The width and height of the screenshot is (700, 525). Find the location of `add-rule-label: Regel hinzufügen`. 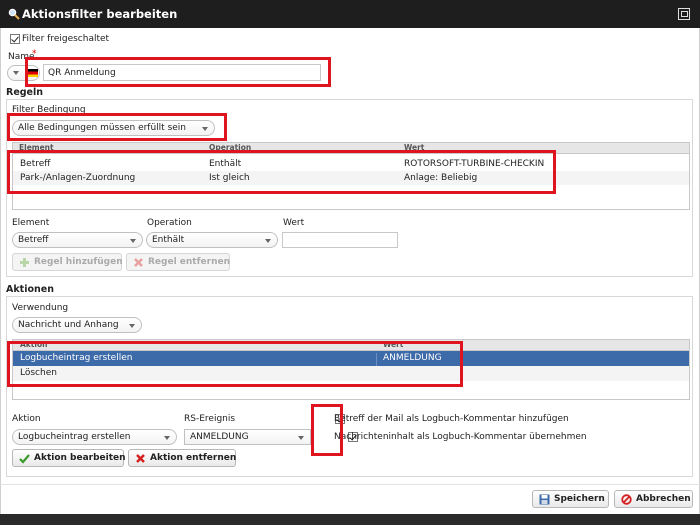

add-rule-label: Regel hinzufügen is located at coordinates (78, 262).